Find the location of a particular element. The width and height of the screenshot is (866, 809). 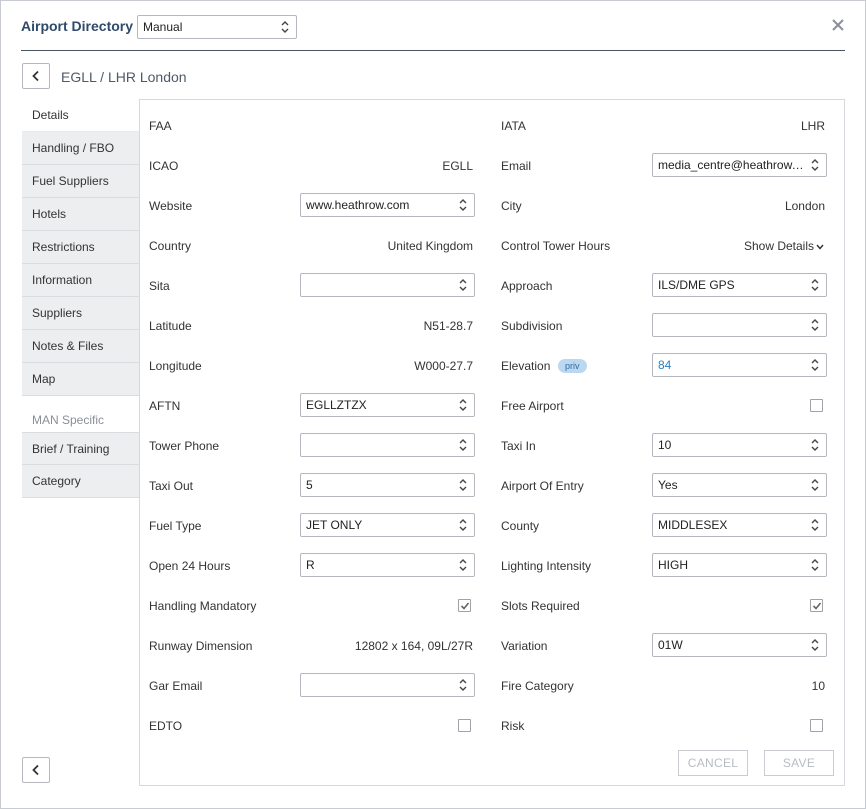

control-tower-hours-label: Control Tower Hours is located at coordinates (556, 246).